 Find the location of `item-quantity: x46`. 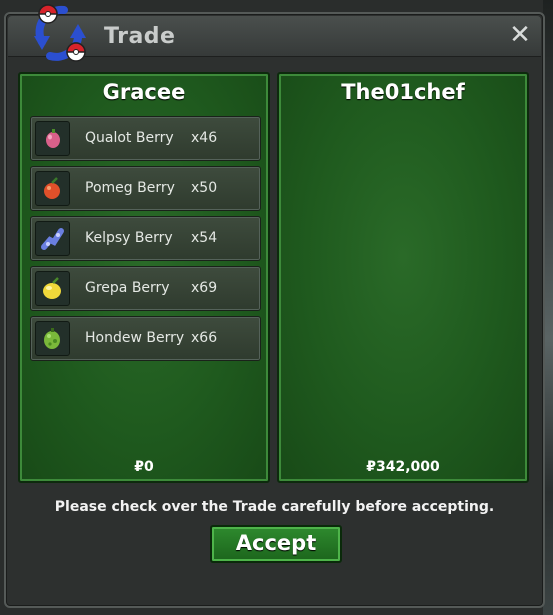

item-quantity: x46 is located at coordinates (204, 138).